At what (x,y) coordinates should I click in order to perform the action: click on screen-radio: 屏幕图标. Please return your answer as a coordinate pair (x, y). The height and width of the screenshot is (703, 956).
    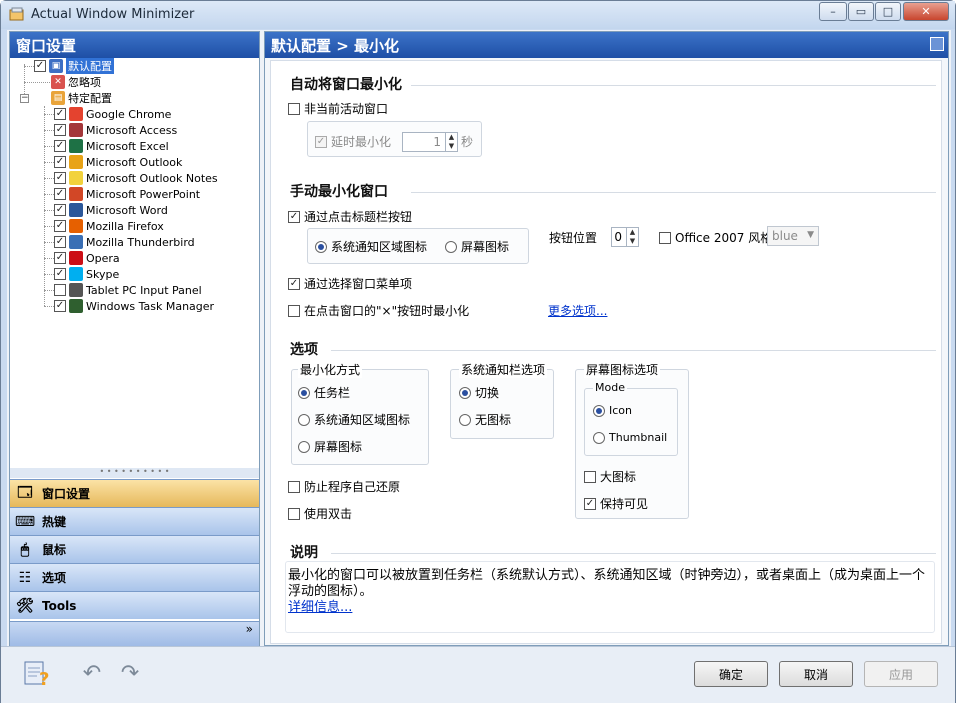
    Looking at the image, I should click on (330, 446).